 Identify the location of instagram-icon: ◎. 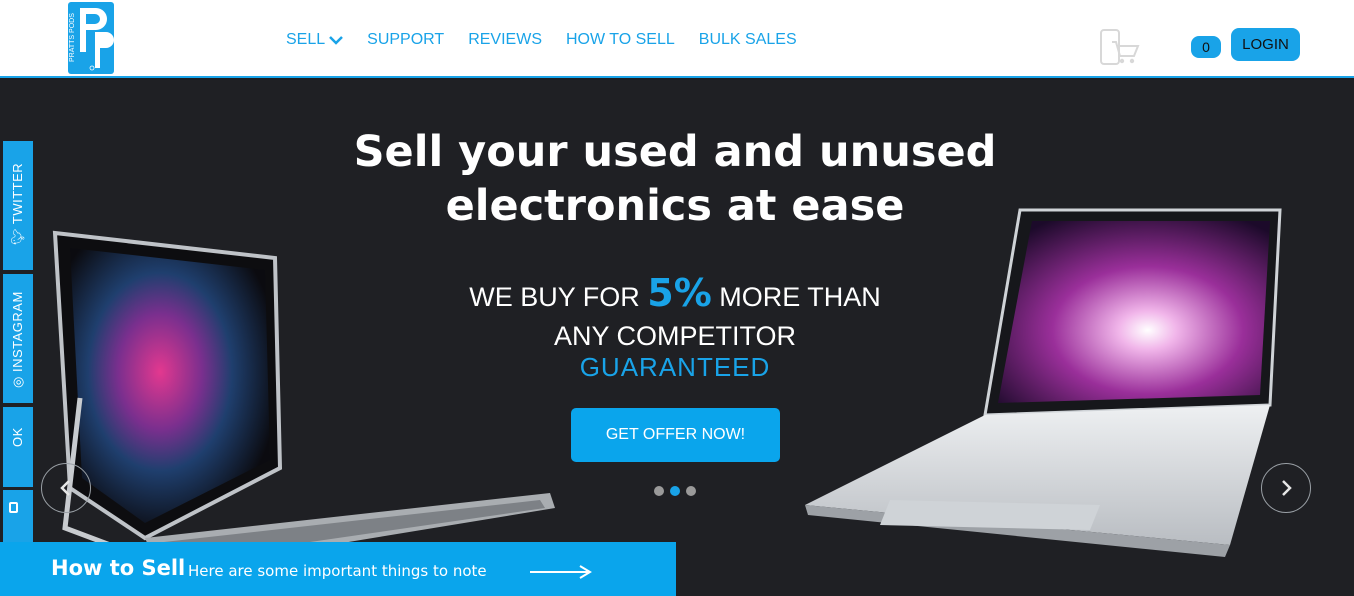
(17, 382).